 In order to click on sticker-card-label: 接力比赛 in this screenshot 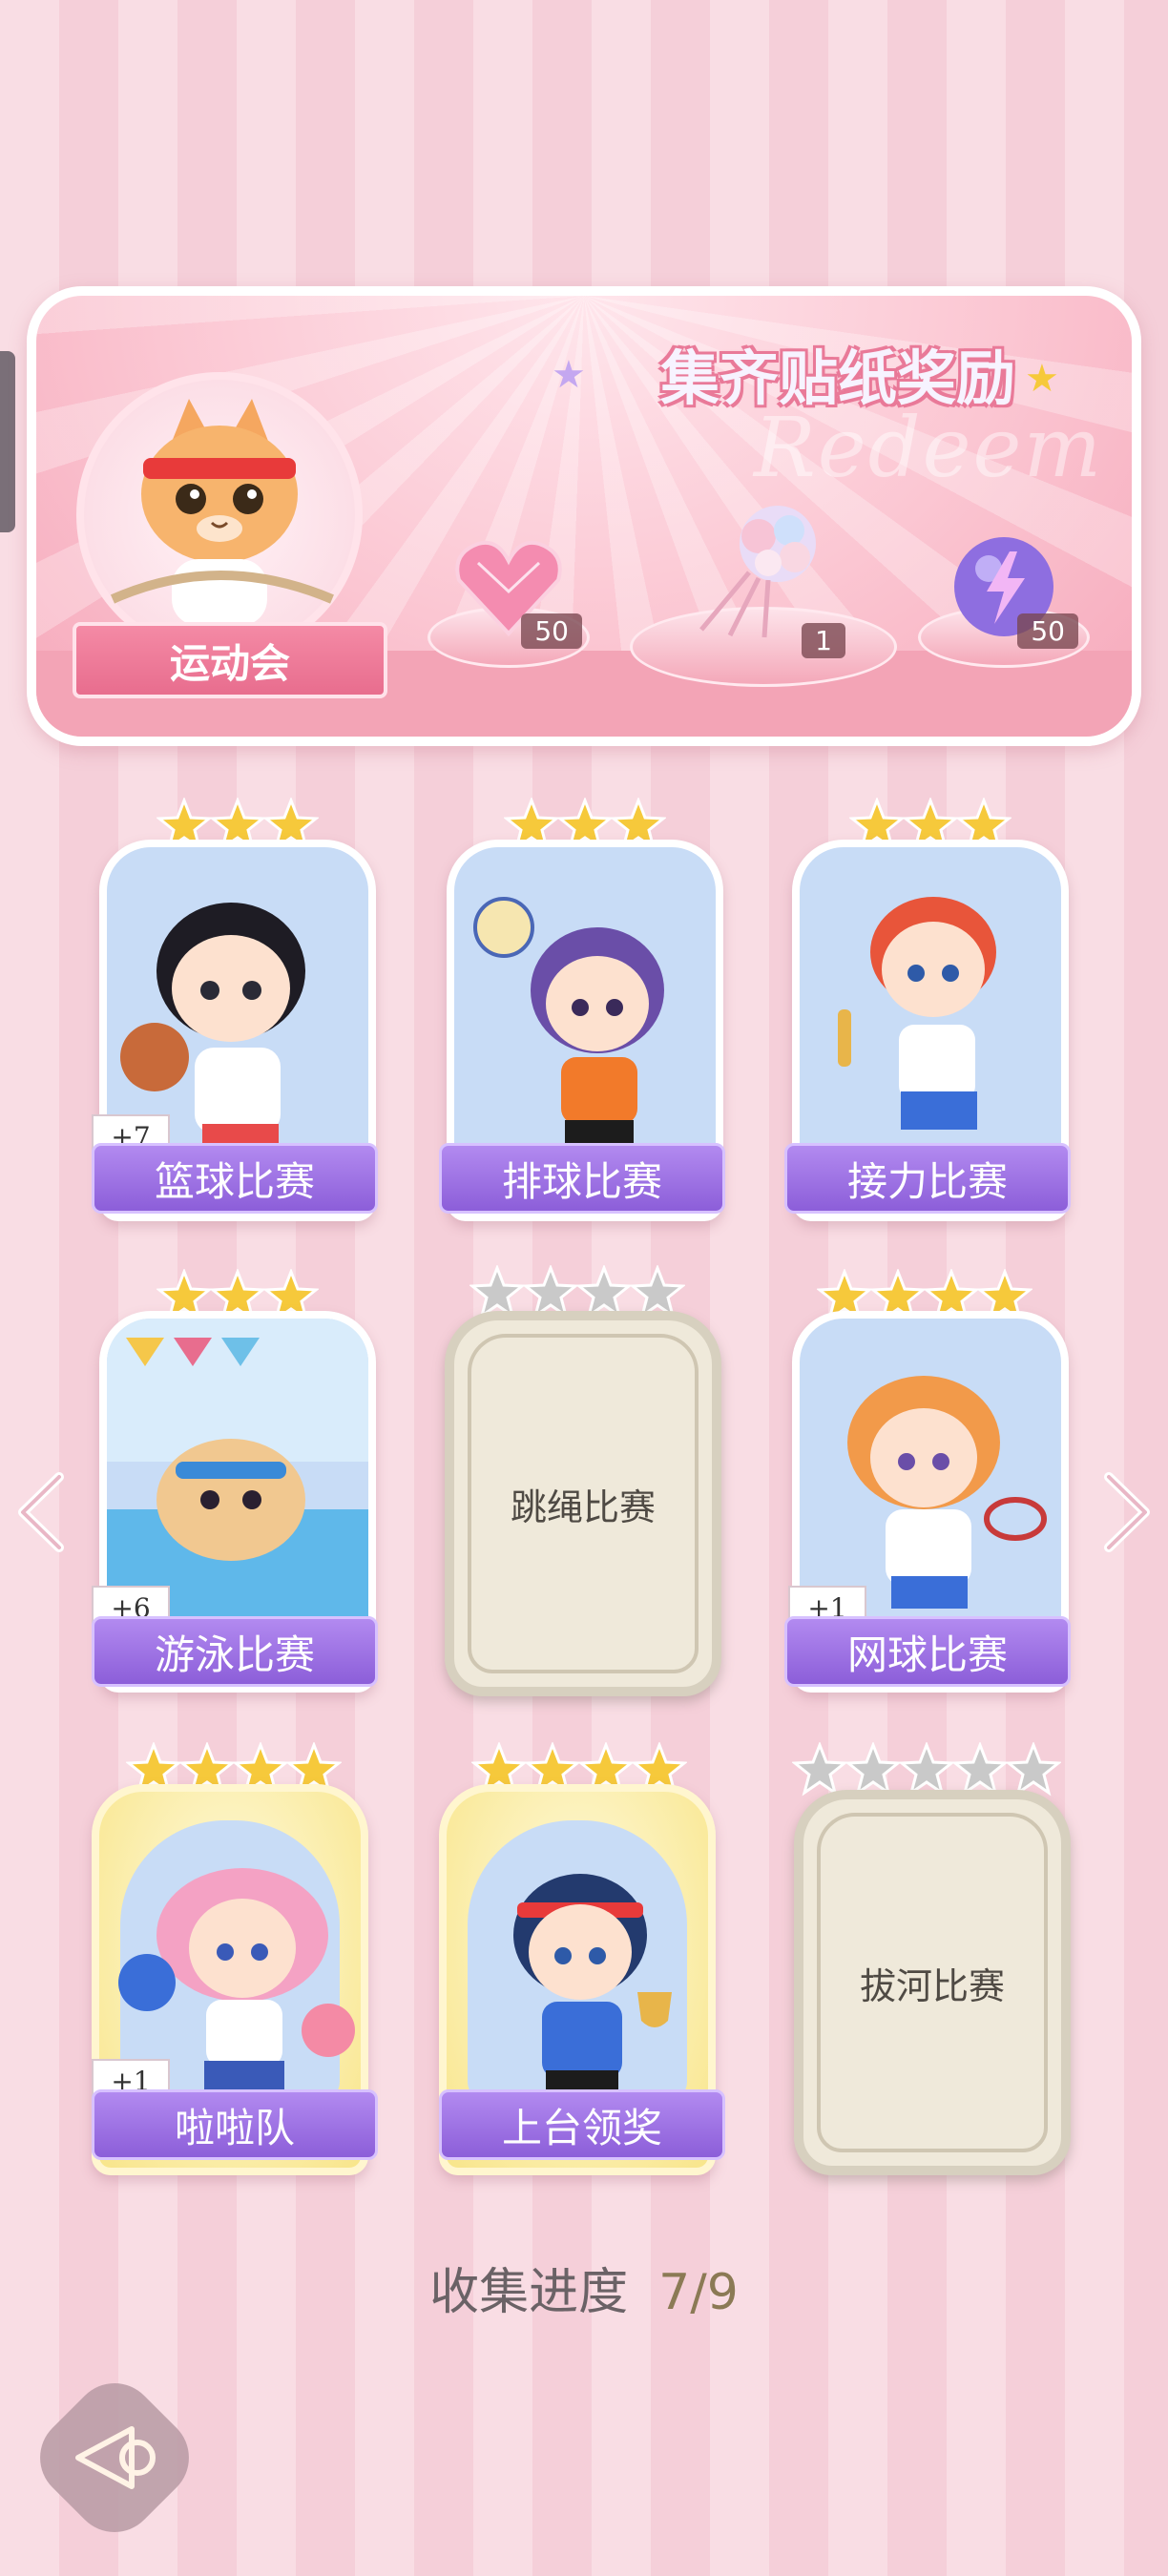, I will do `click(927, 1178)`.